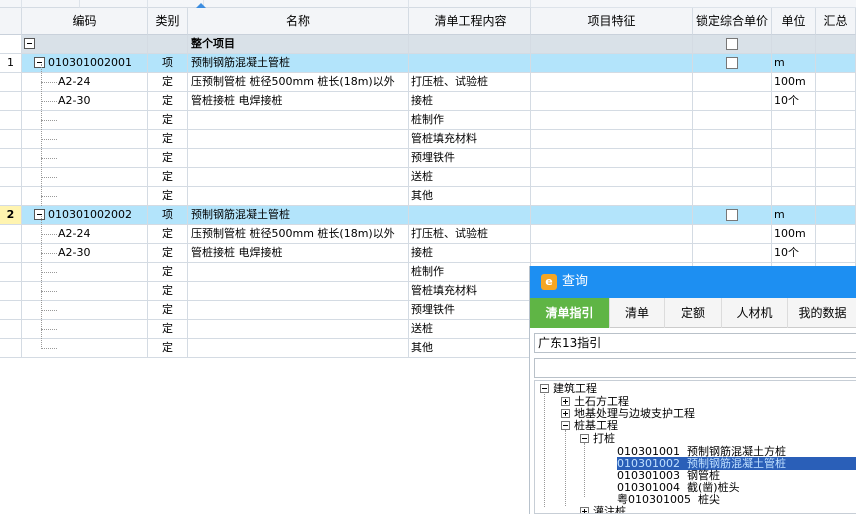 The height and width of the screenshot is (514, 856). What do you see at coordinates (695, 343) in the screenshot?
I see `guide-selector: 广东13指引` at bounding box center [695, 343].